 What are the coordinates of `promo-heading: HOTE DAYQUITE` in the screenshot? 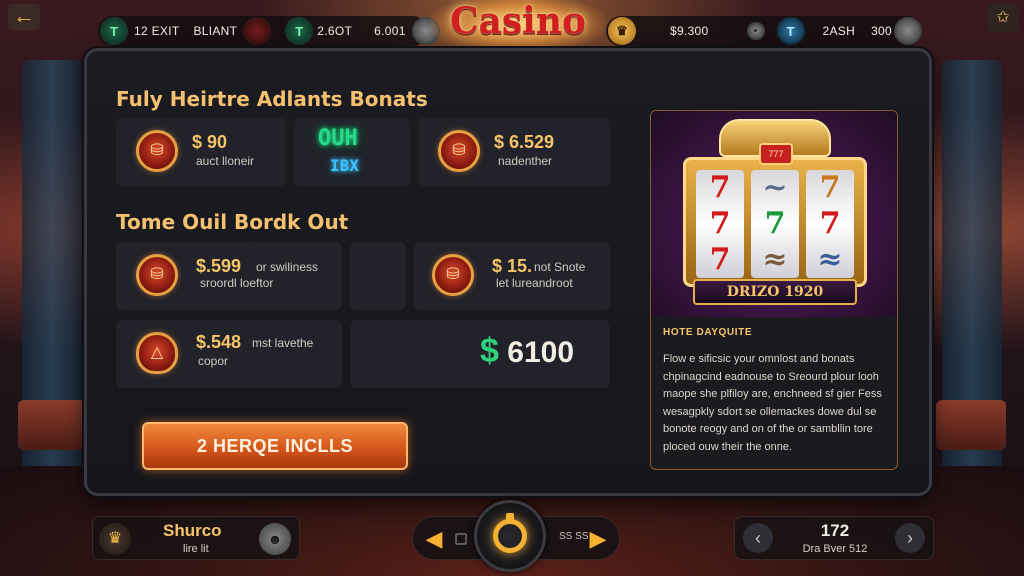 It's located at (708, 332).